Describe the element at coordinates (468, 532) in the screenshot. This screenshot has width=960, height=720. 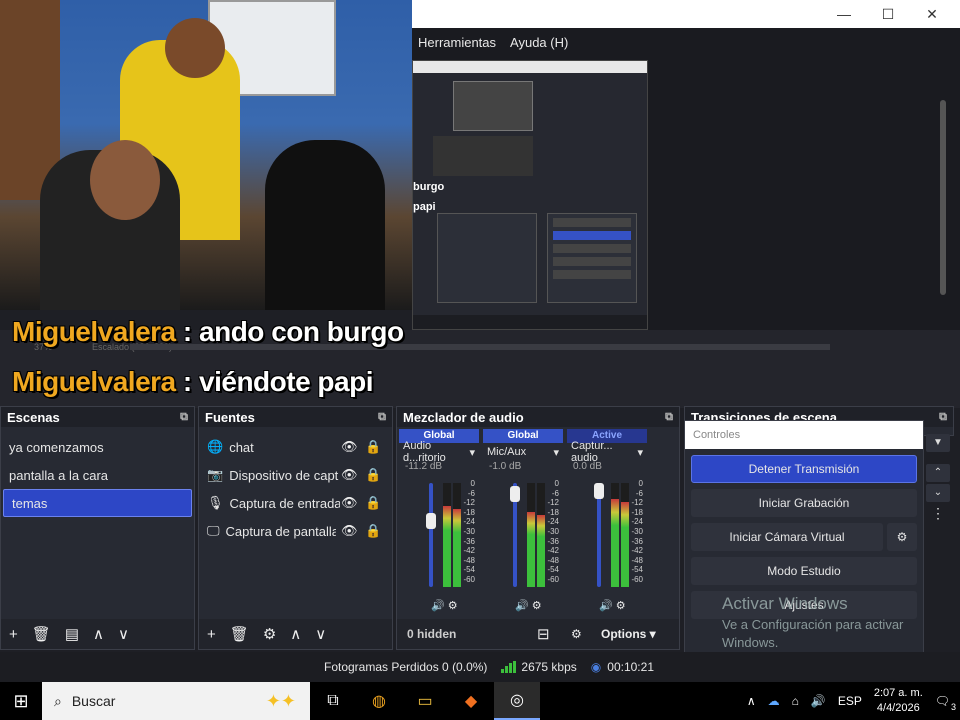
I see `meter-scale: 0 -6 -12 -18 -24 -30 -36 -42 -48 -54 -60` at that location.